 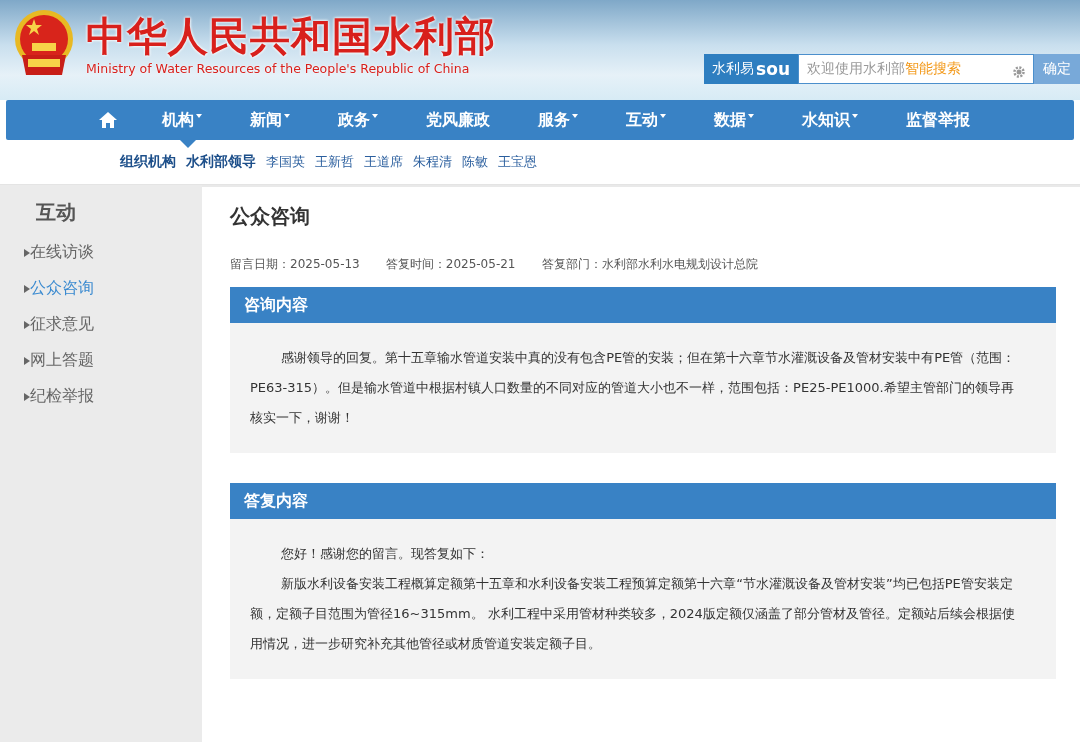 I want to click on subnav-section: 组织机构, so click(x=148, y=162).